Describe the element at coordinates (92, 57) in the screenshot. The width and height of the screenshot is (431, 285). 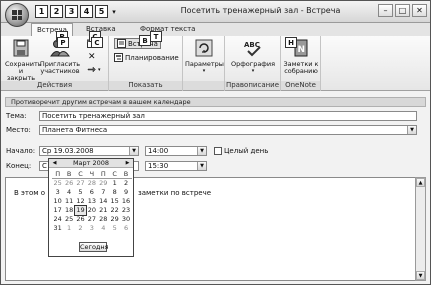
I see `delete-icon: ✕` at that location.